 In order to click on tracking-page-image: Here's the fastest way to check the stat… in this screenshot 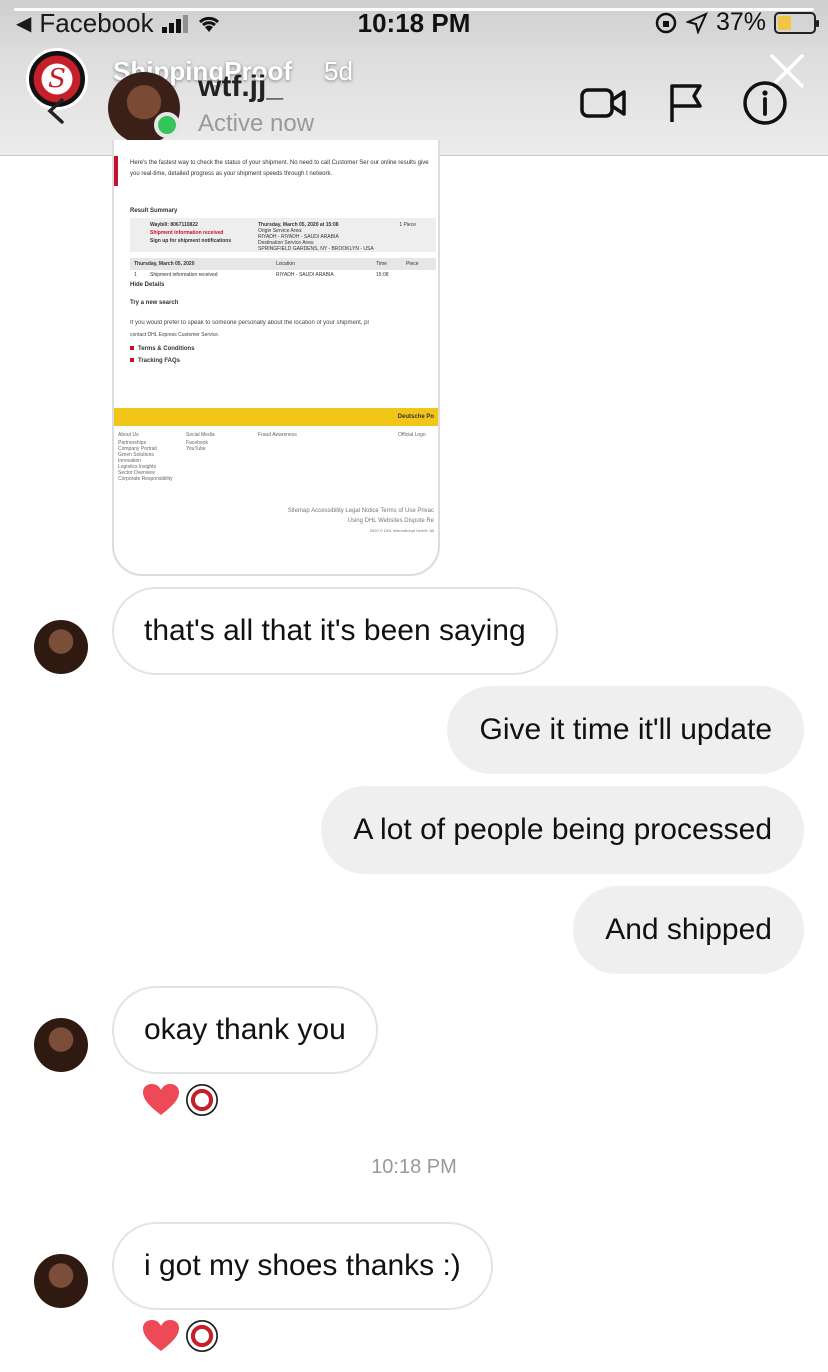, I will do `click(276, 357)`.